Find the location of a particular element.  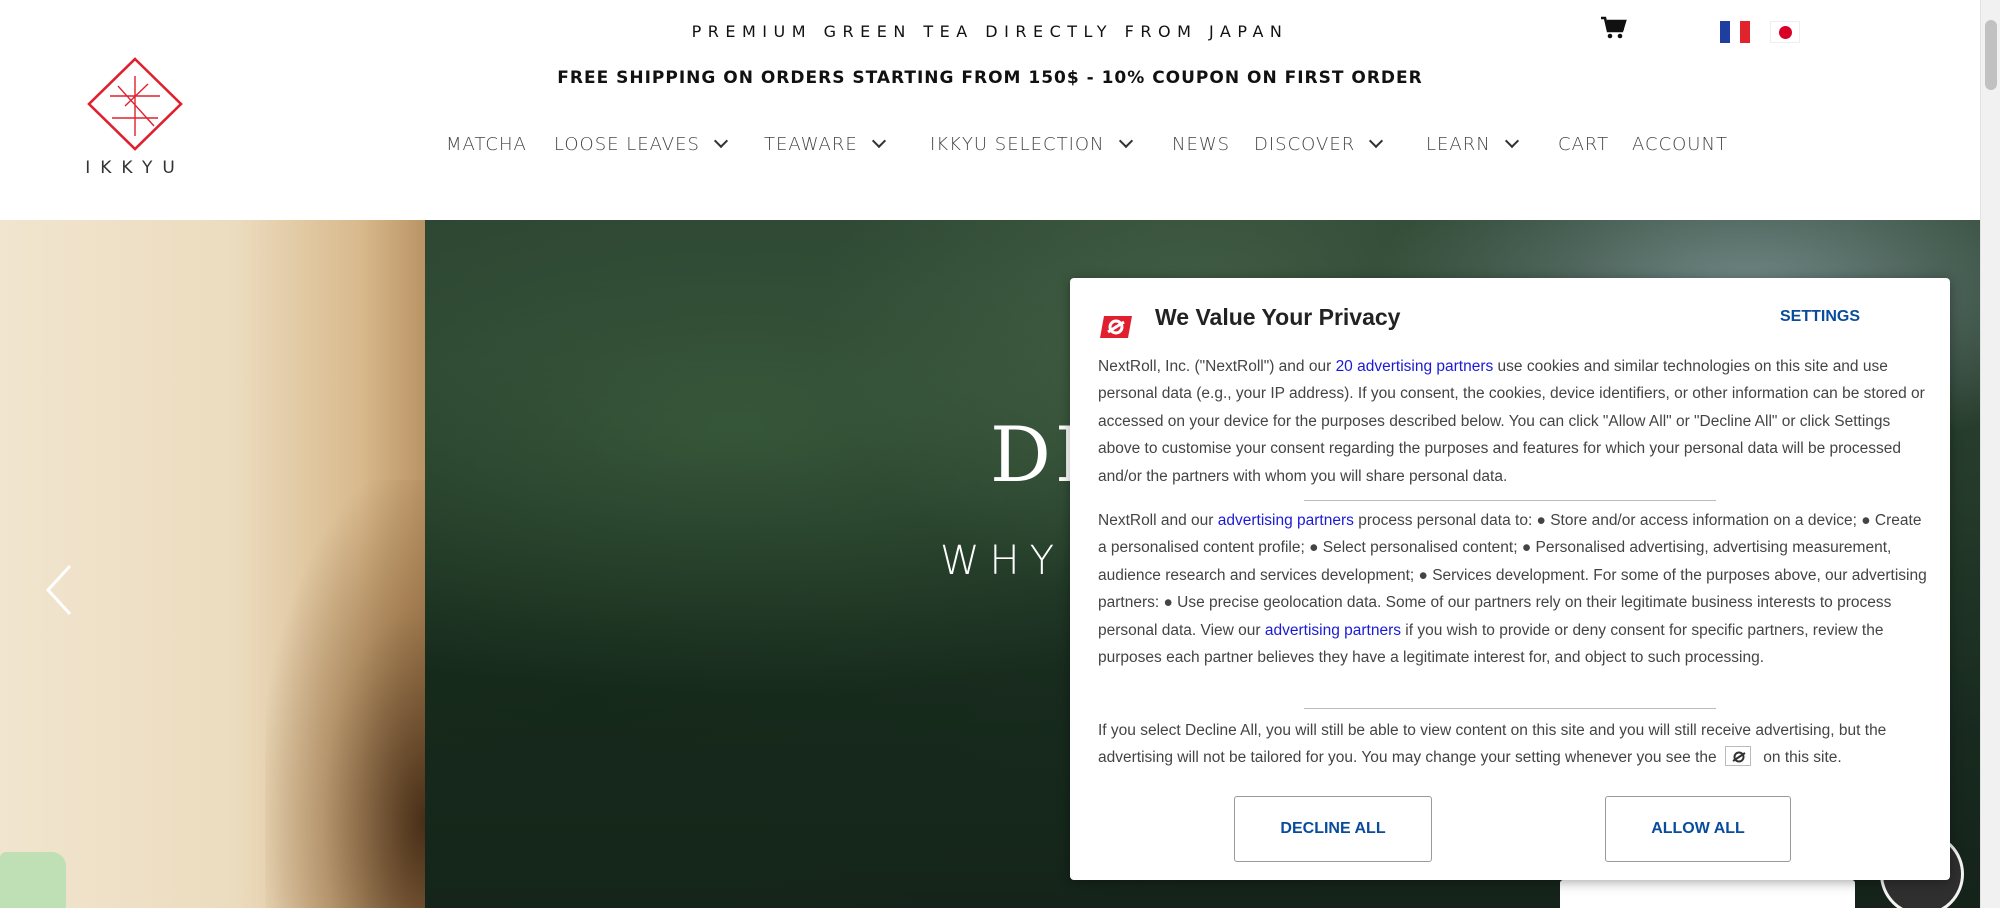

scrollbar-thumb is located at coordinates (1991, 55).